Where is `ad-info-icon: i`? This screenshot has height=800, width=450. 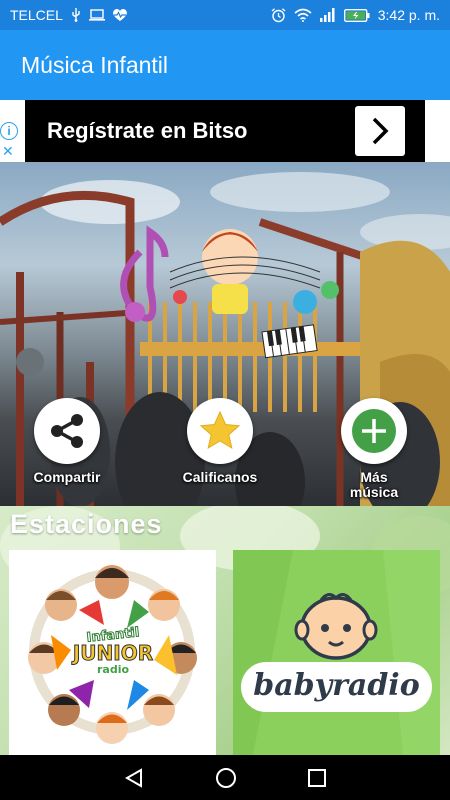
ad-info-icon: i is located at coordinates (9, 131).